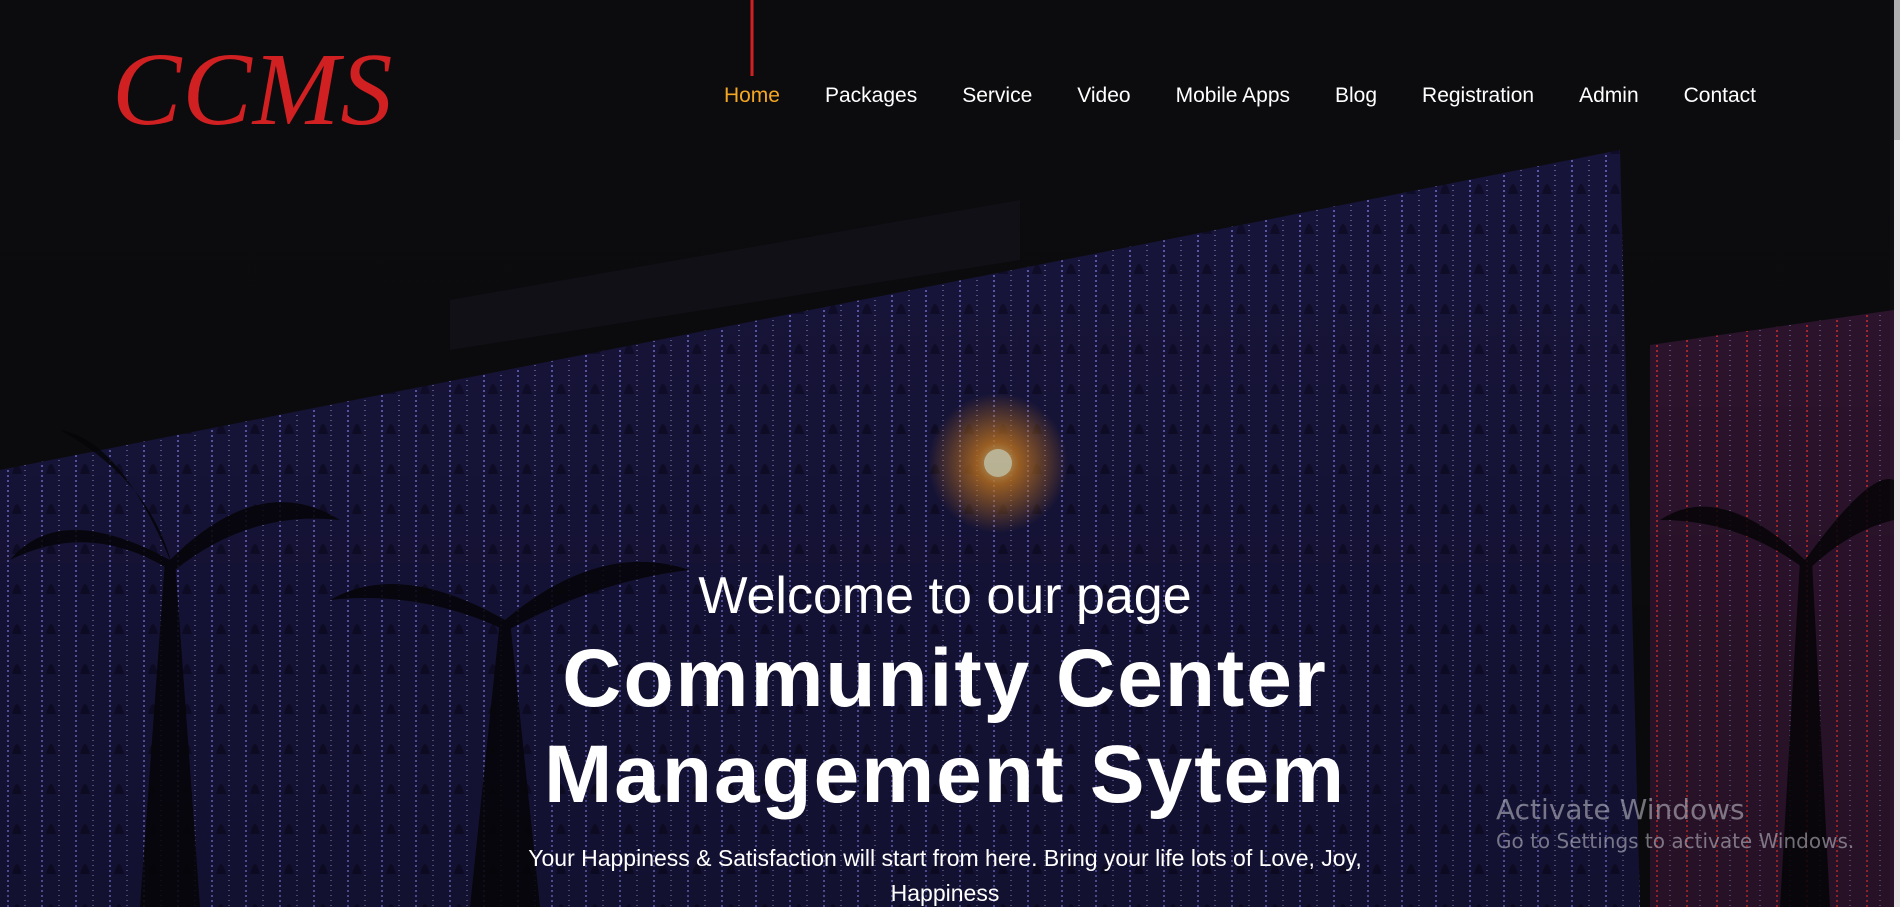 This screenshot has height=907, width=1900. What do you see at coordinates (1620, 809) in the screenshot?
I see `watermark-title: Activate Windows` at bounding box center [1620, 809].